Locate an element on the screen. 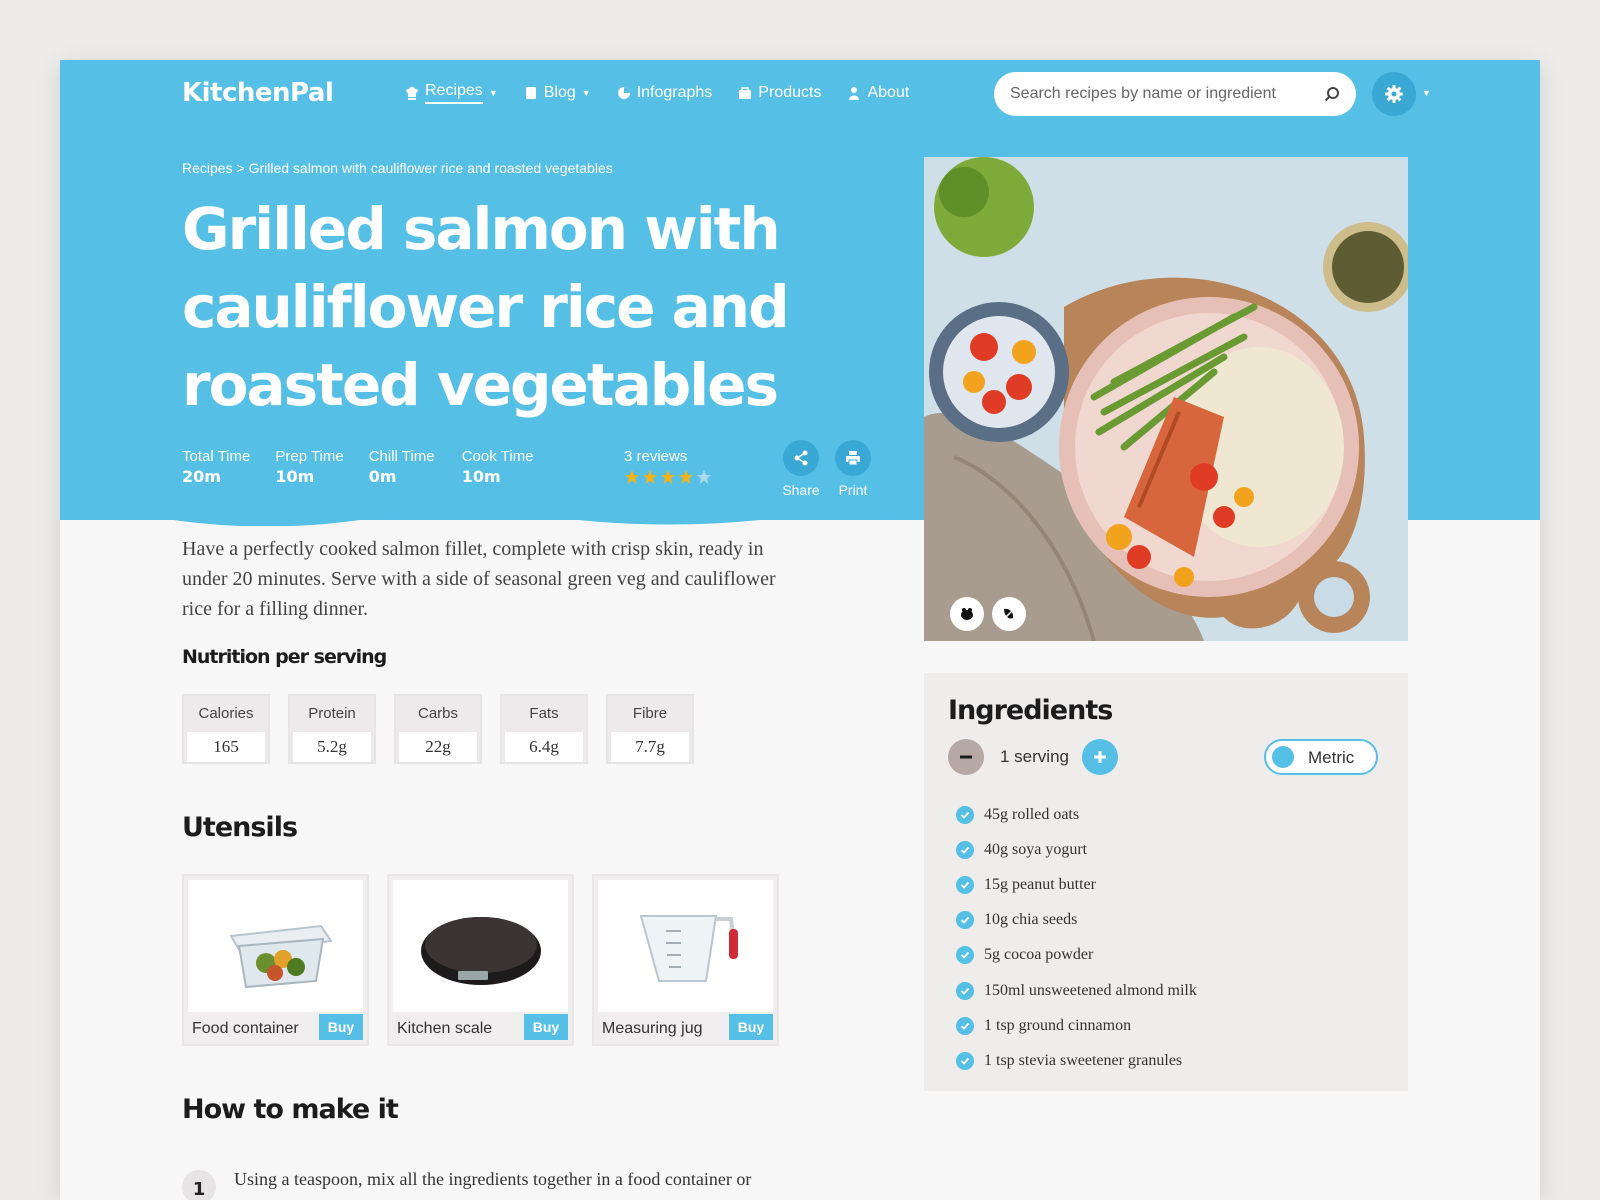  gear-icon is located at coordinates (1394, 94).